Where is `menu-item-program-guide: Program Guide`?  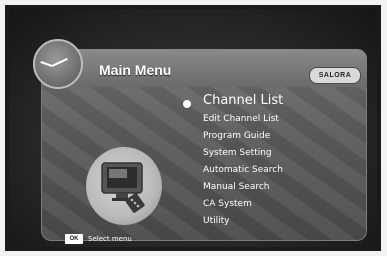
menu-item-program-guide: Program Guide is located at coordinates (288, 136).